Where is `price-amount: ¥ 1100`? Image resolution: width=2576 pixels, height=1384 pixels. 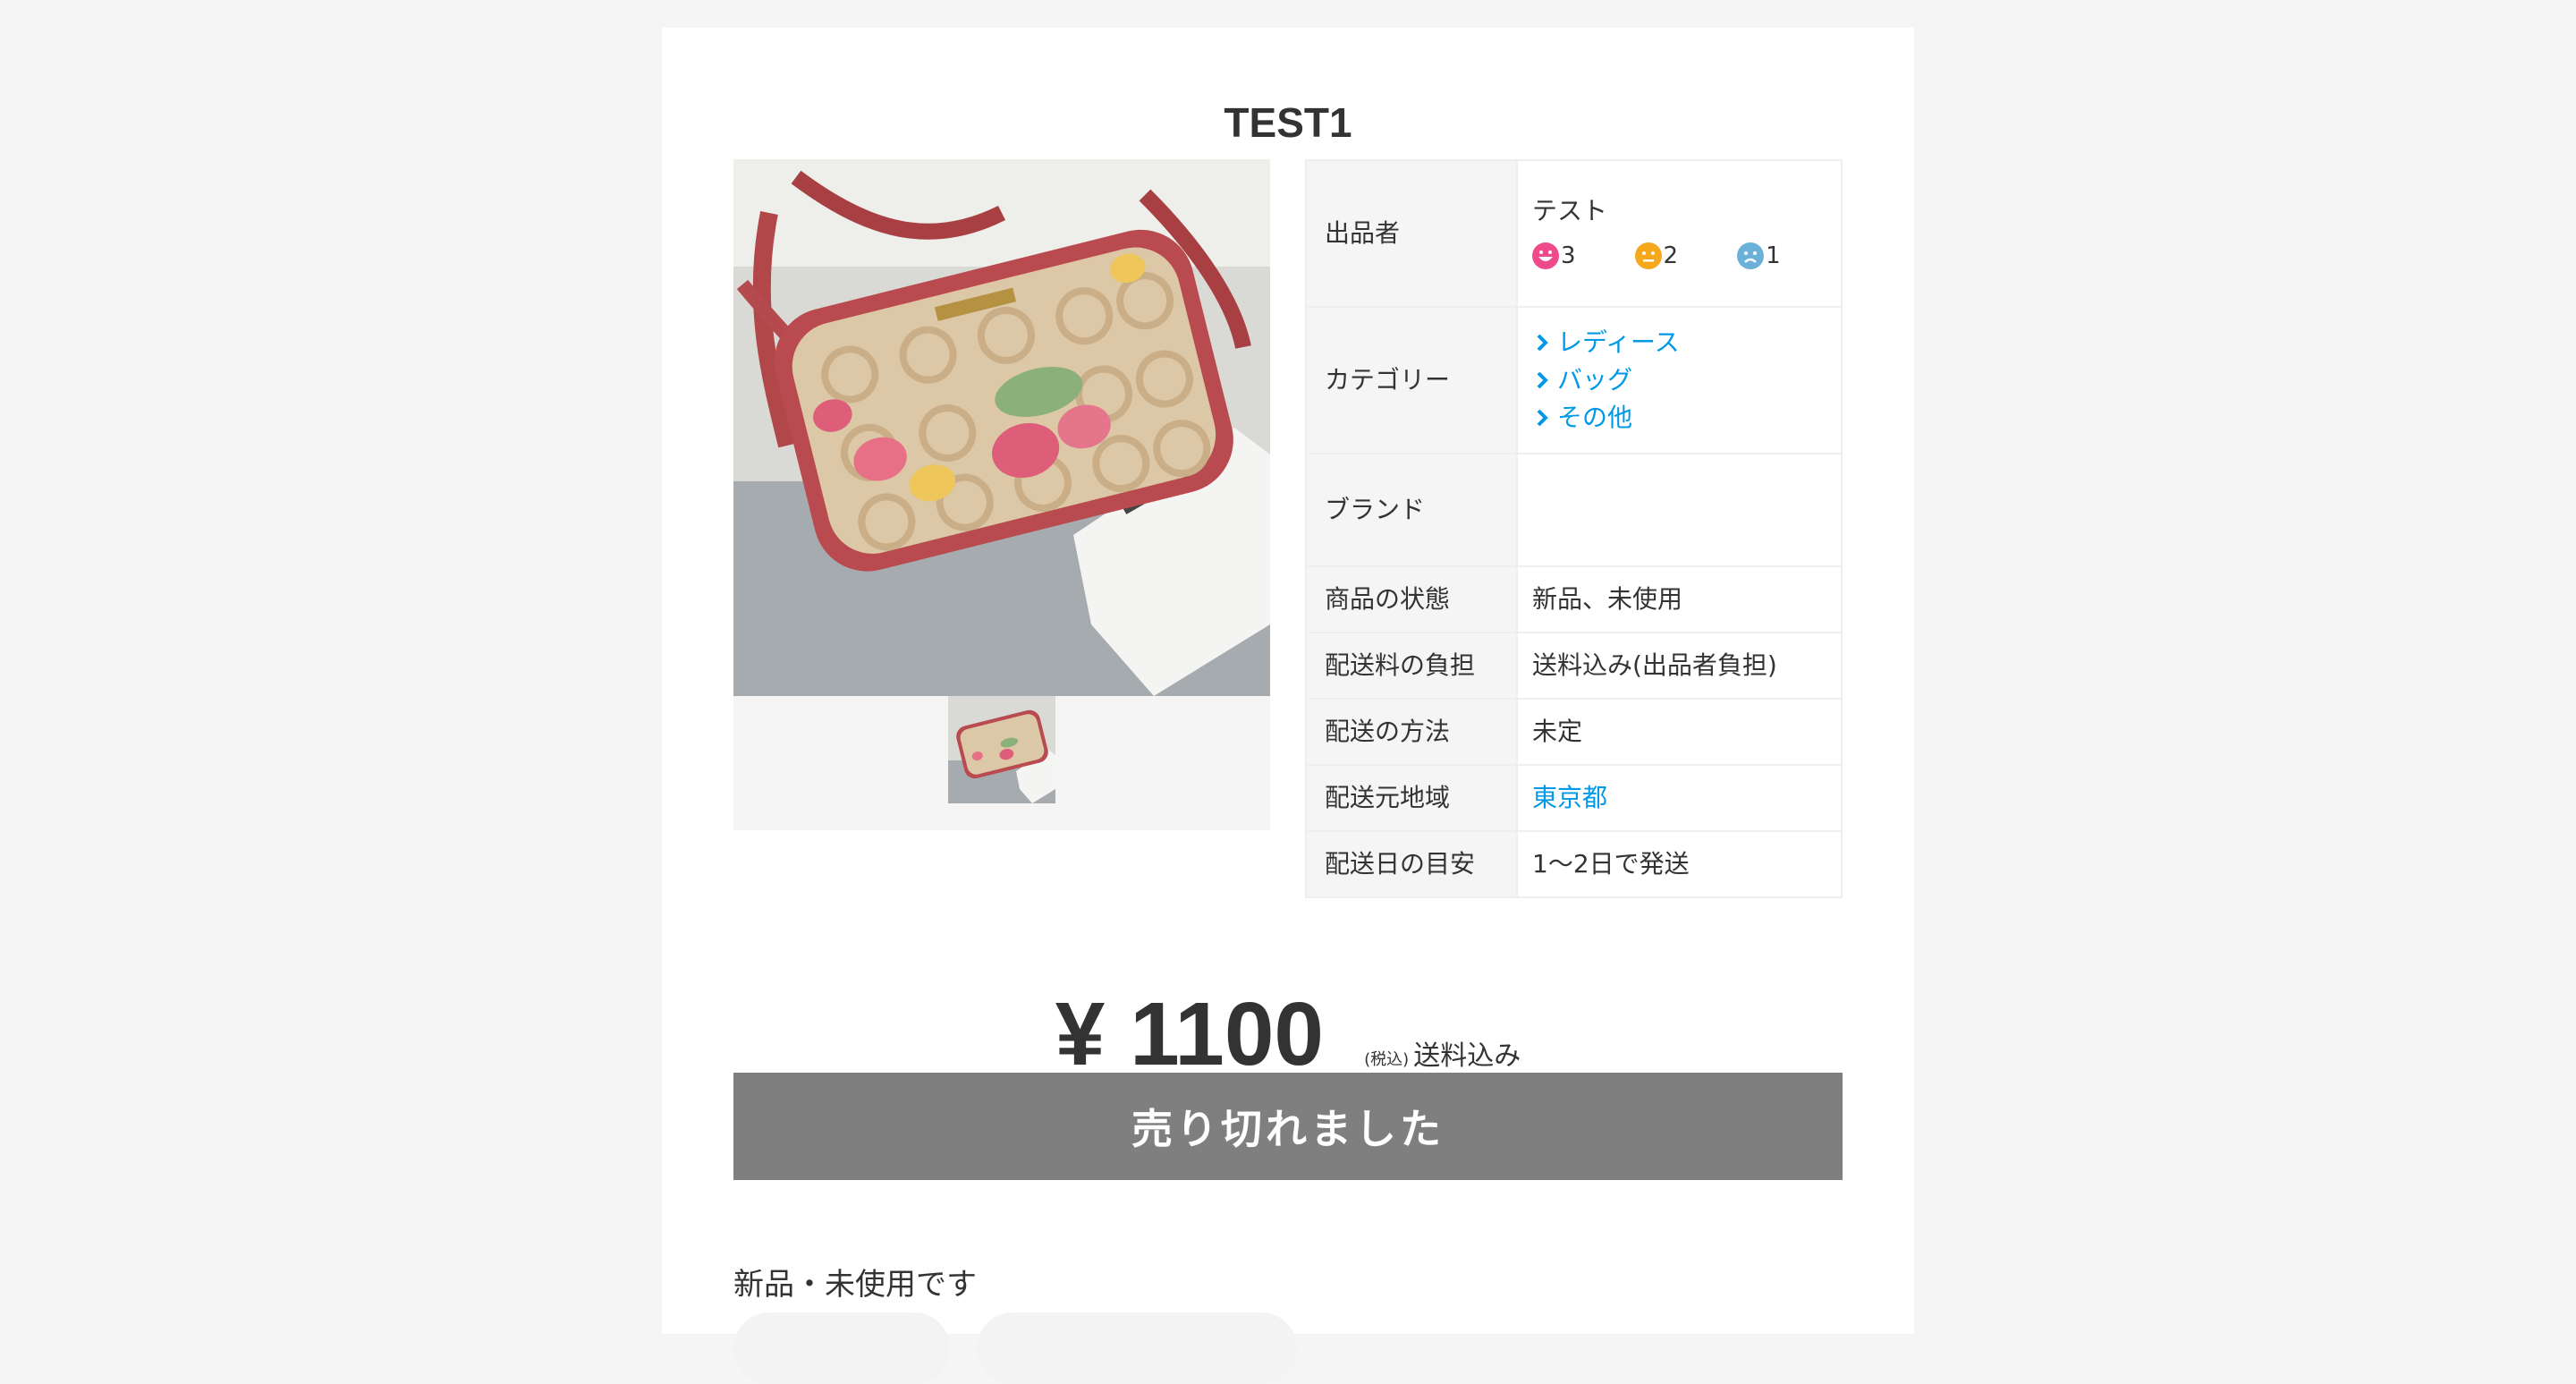
price-amount: ¥ 1100 is located at coordinates (1190, 1034).